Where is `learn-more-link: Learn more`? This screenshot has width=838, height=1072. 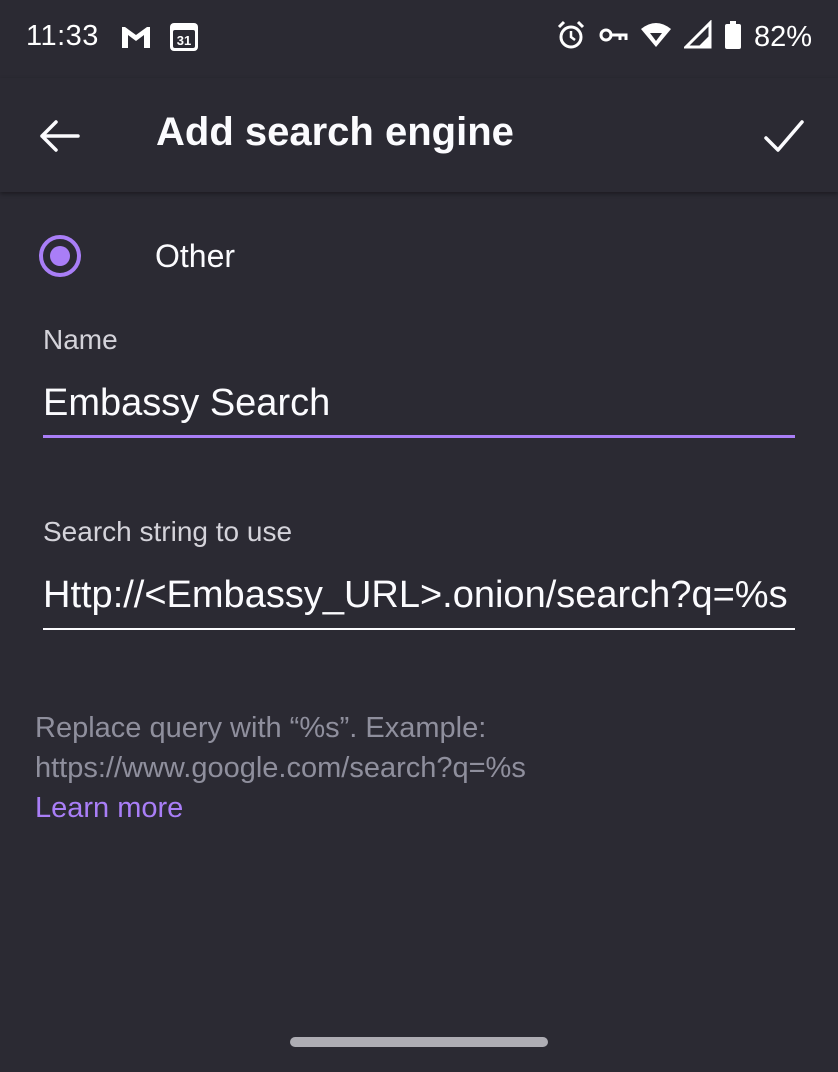
learn-more-link: Learn more is located at coordinates (109, 808).